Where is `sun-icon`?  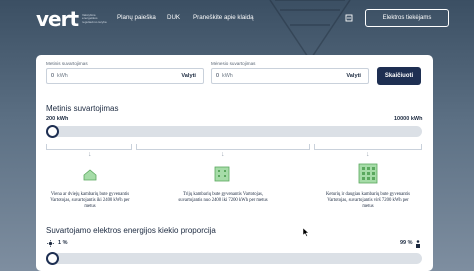 sun-icon is located at coordinates (50, 243).